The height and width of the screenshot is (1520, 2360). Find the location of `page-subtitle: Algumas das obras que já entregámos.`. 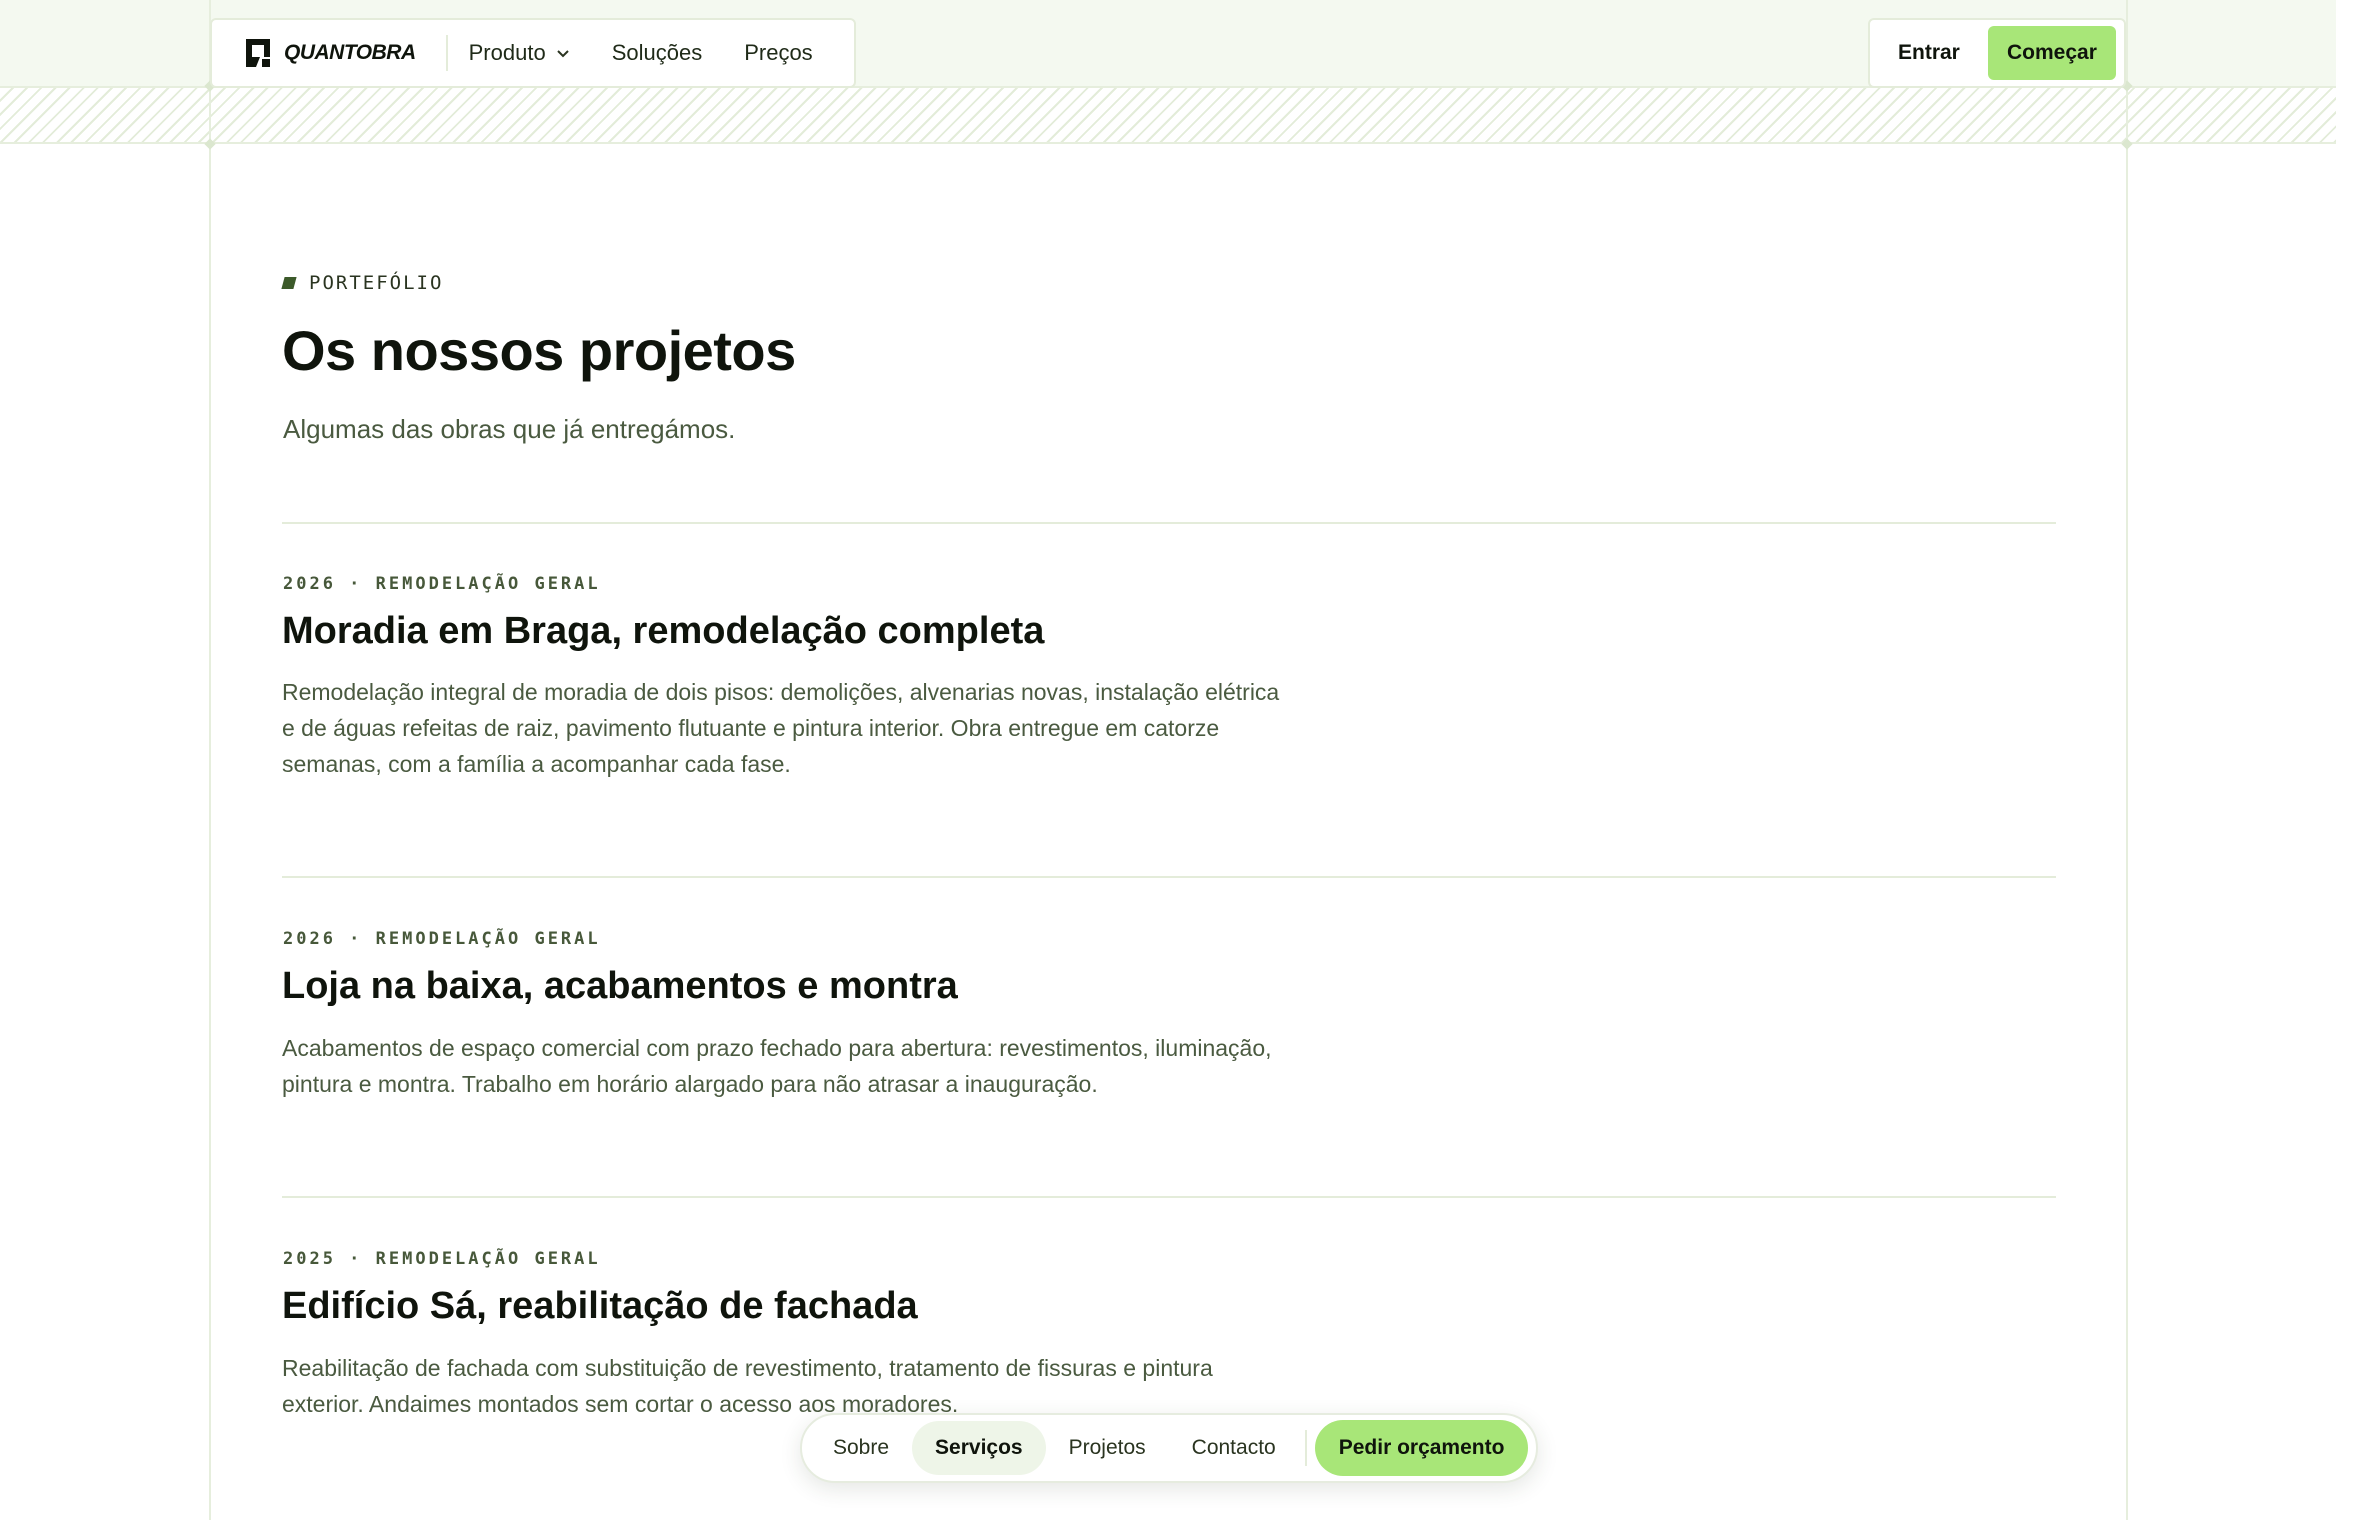

page-subtitle: Algumas das obras que já entregámos. is located at coordinates (509, 429).